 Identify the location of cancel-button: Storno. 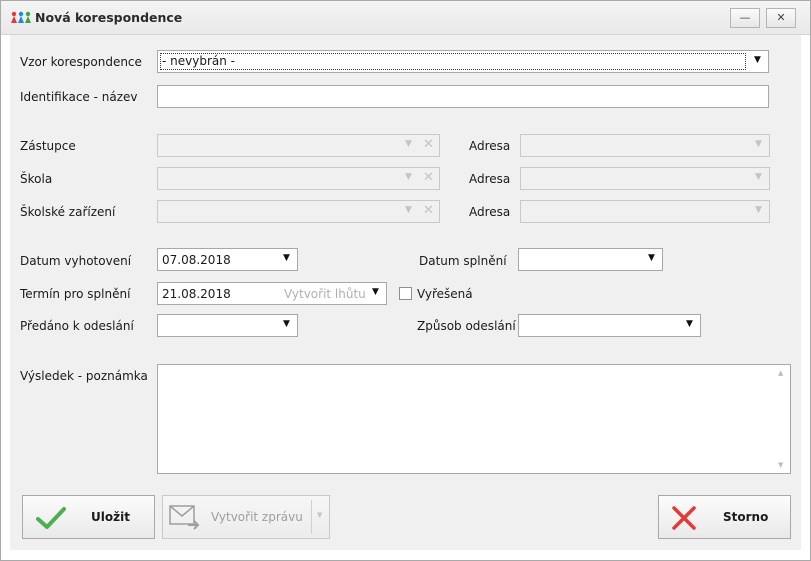
(724, 517).